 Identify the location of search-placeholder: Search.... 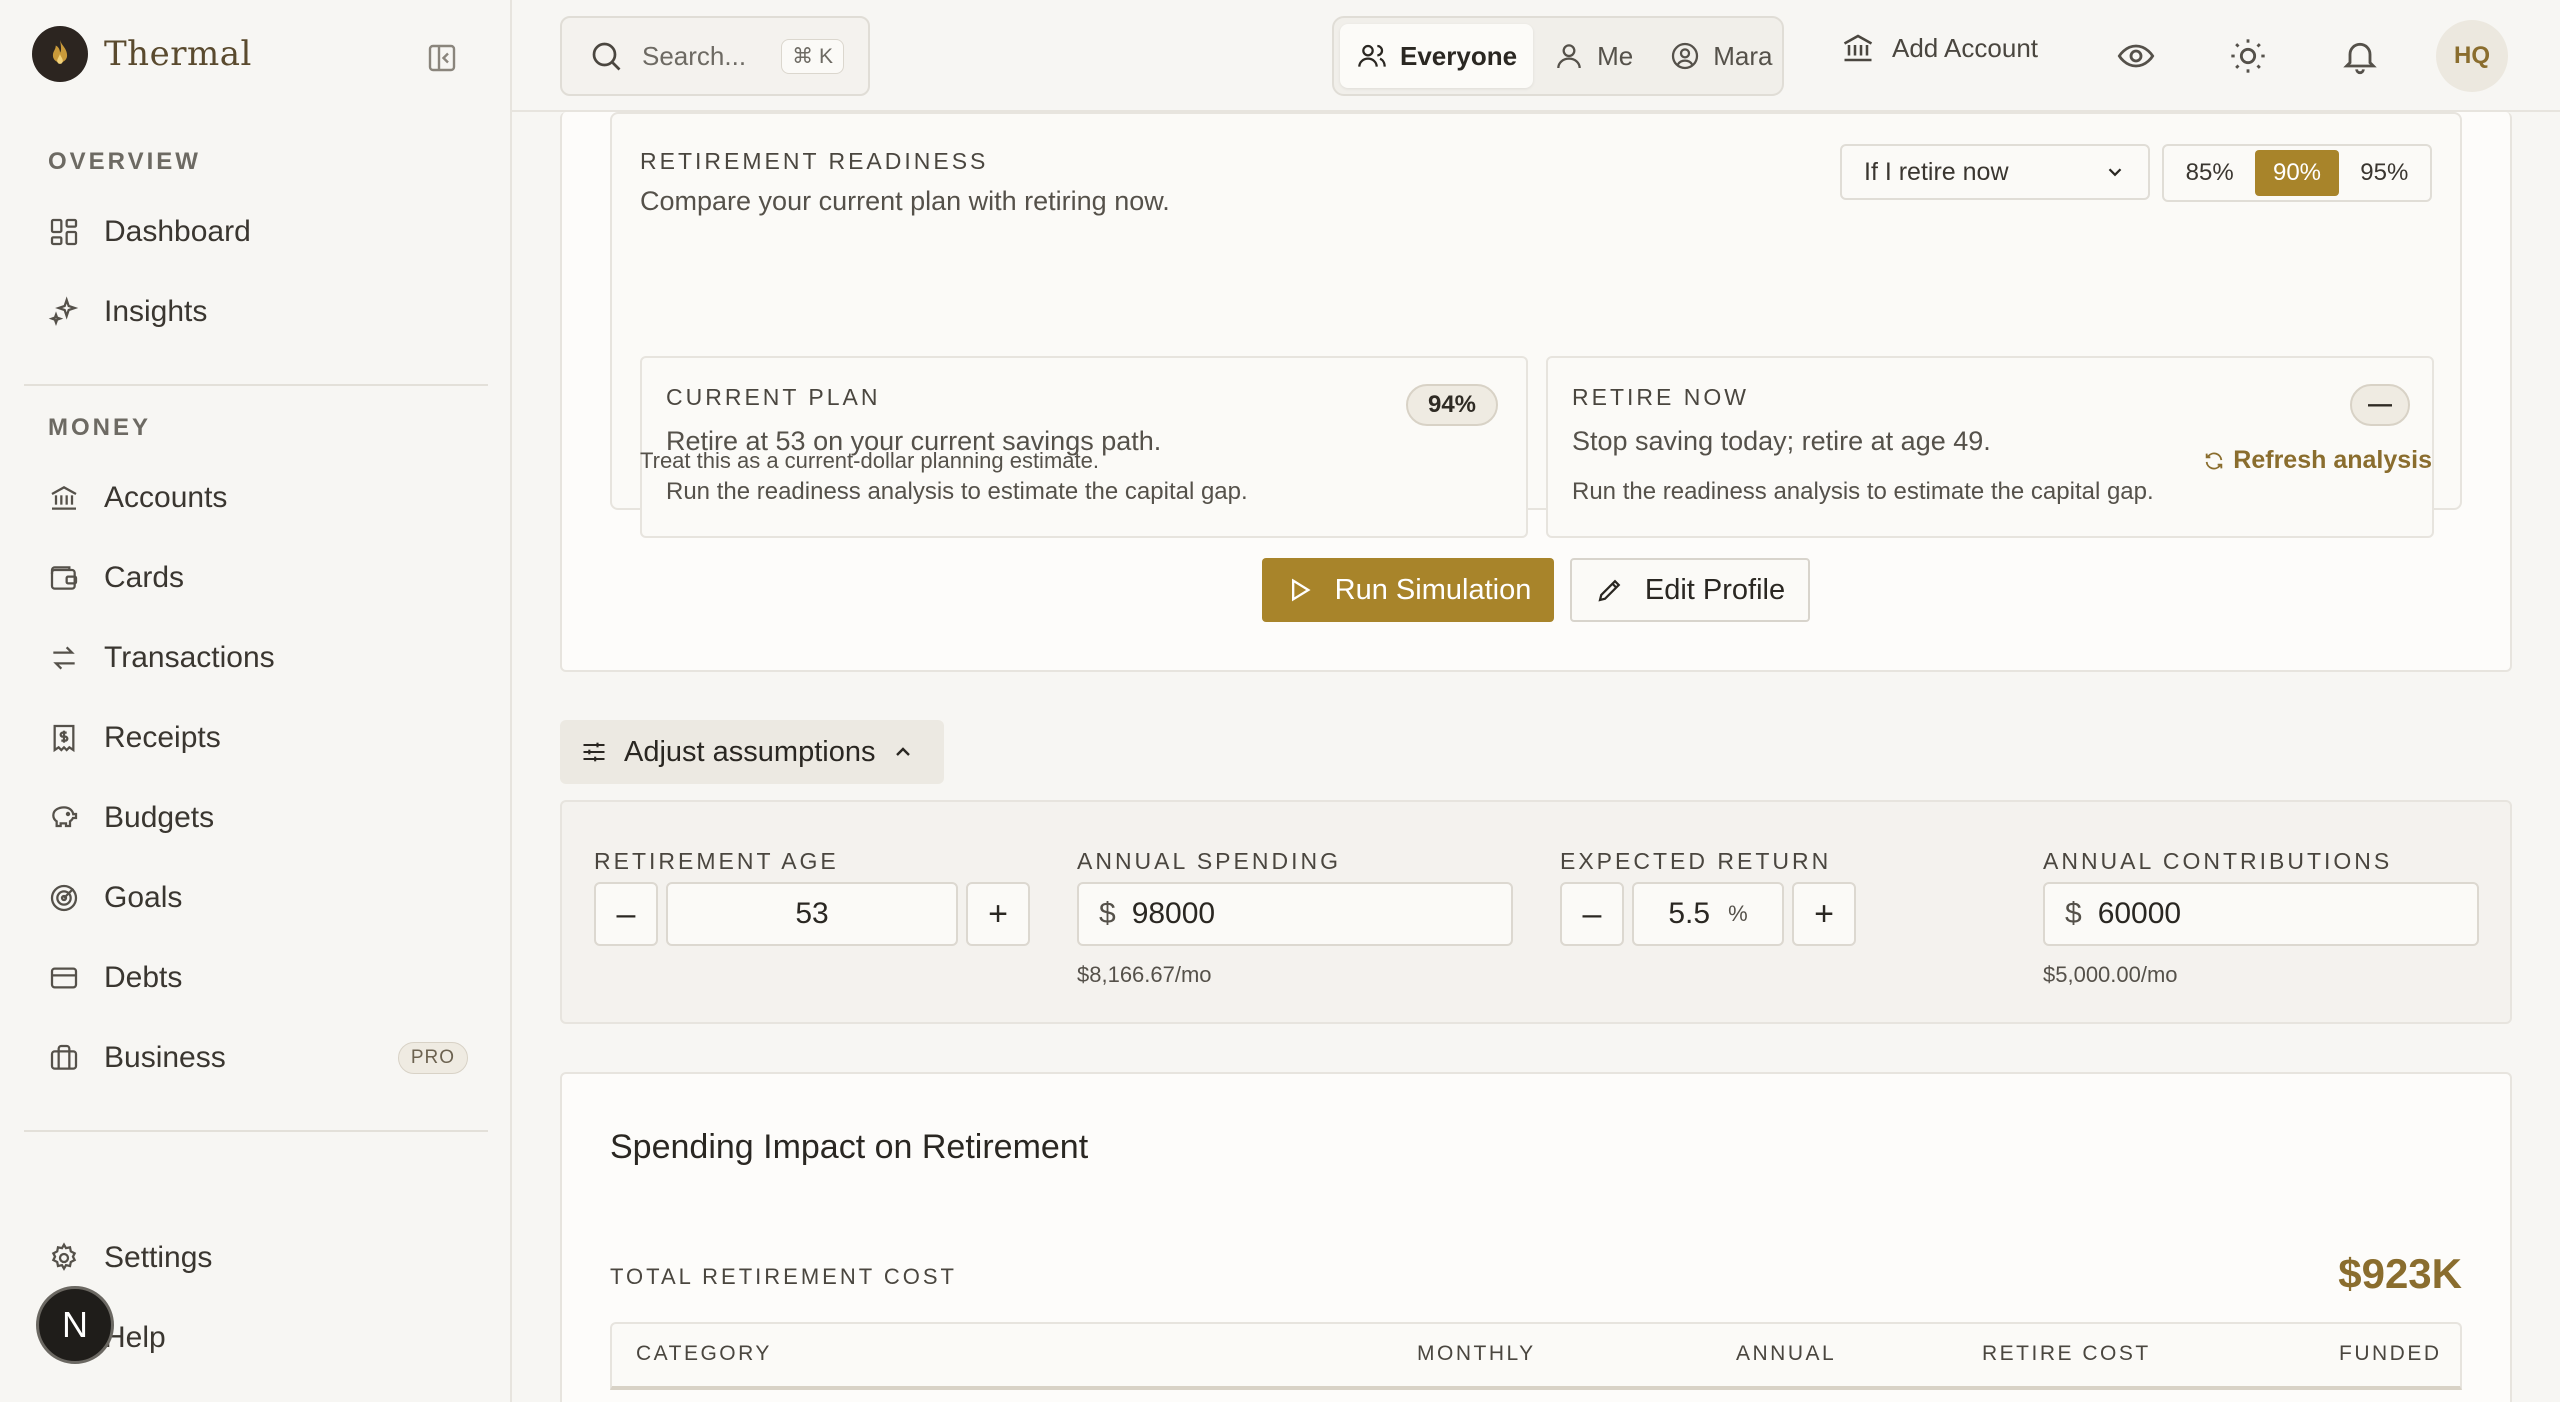
(694, 55).